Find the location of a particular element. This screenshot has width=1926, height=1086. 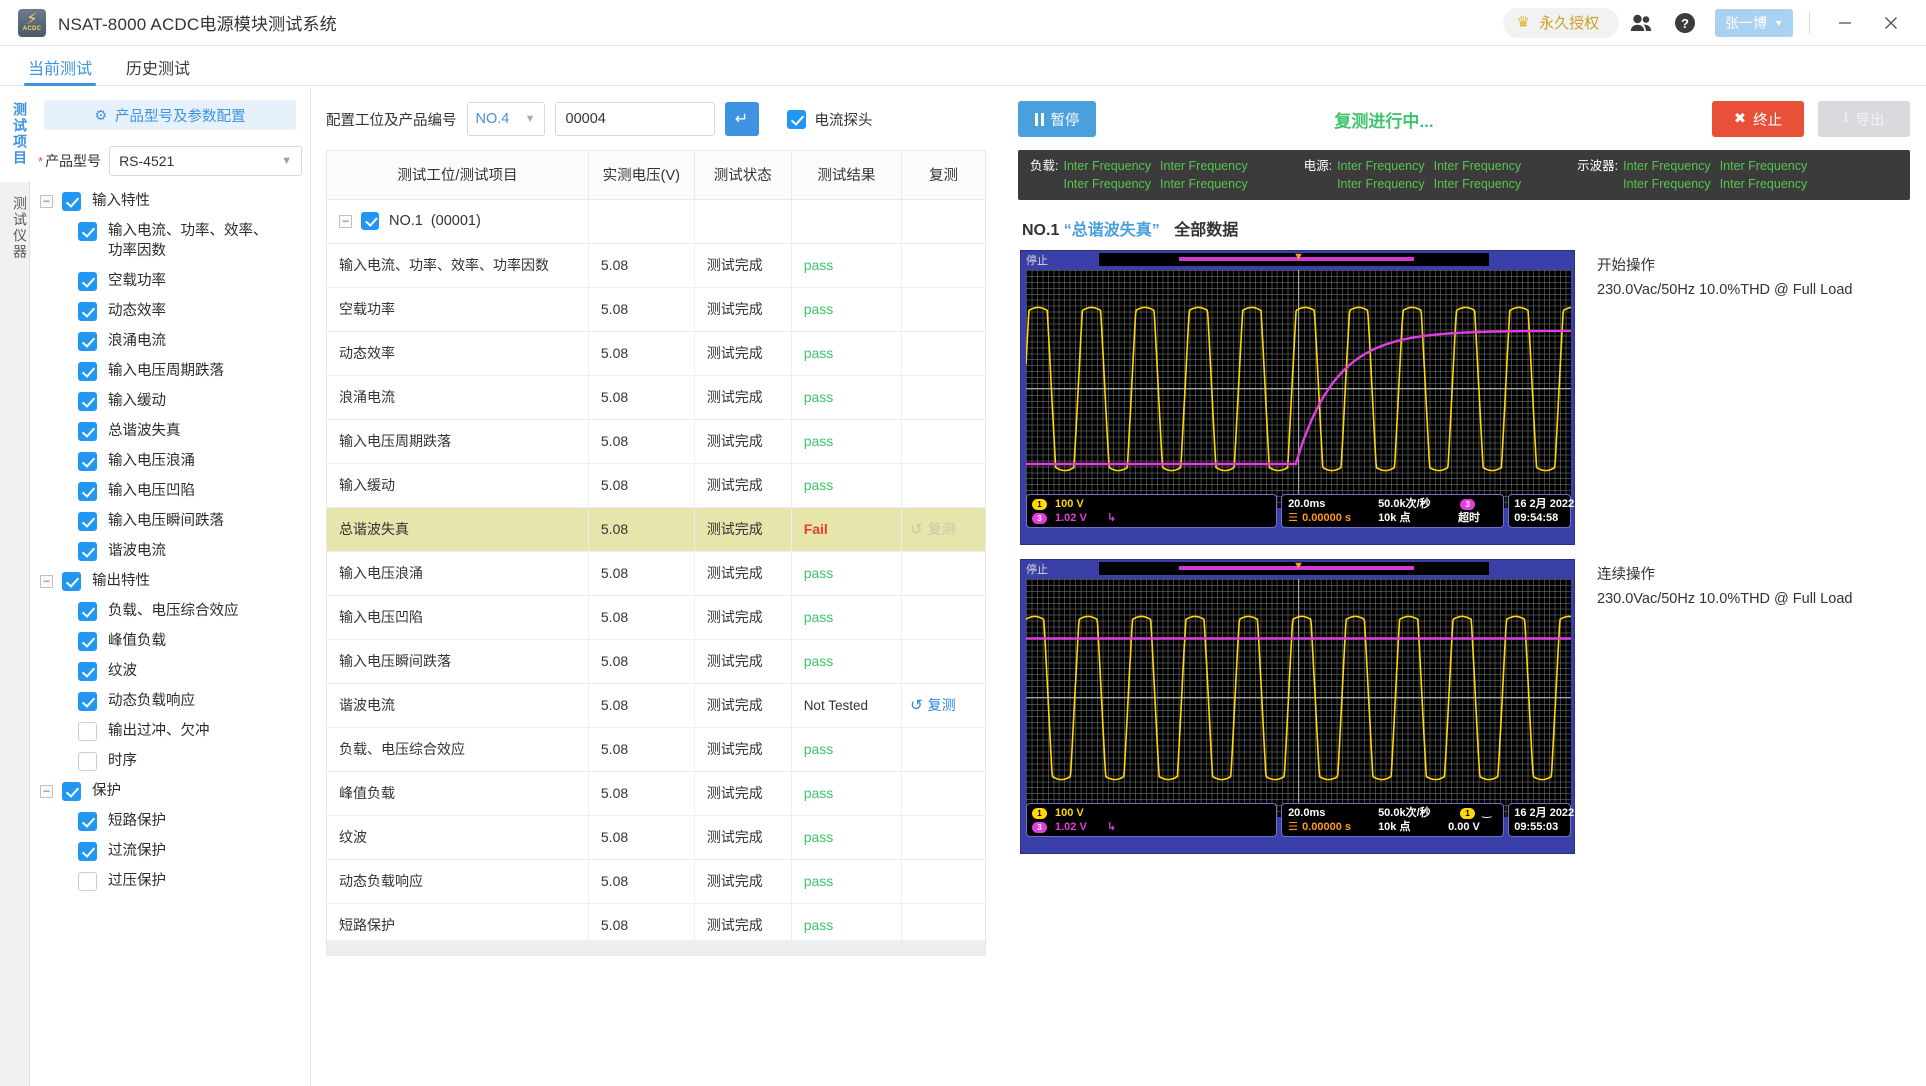

cell-retest: ↺ 复测 is located at coordinates (943, 705).